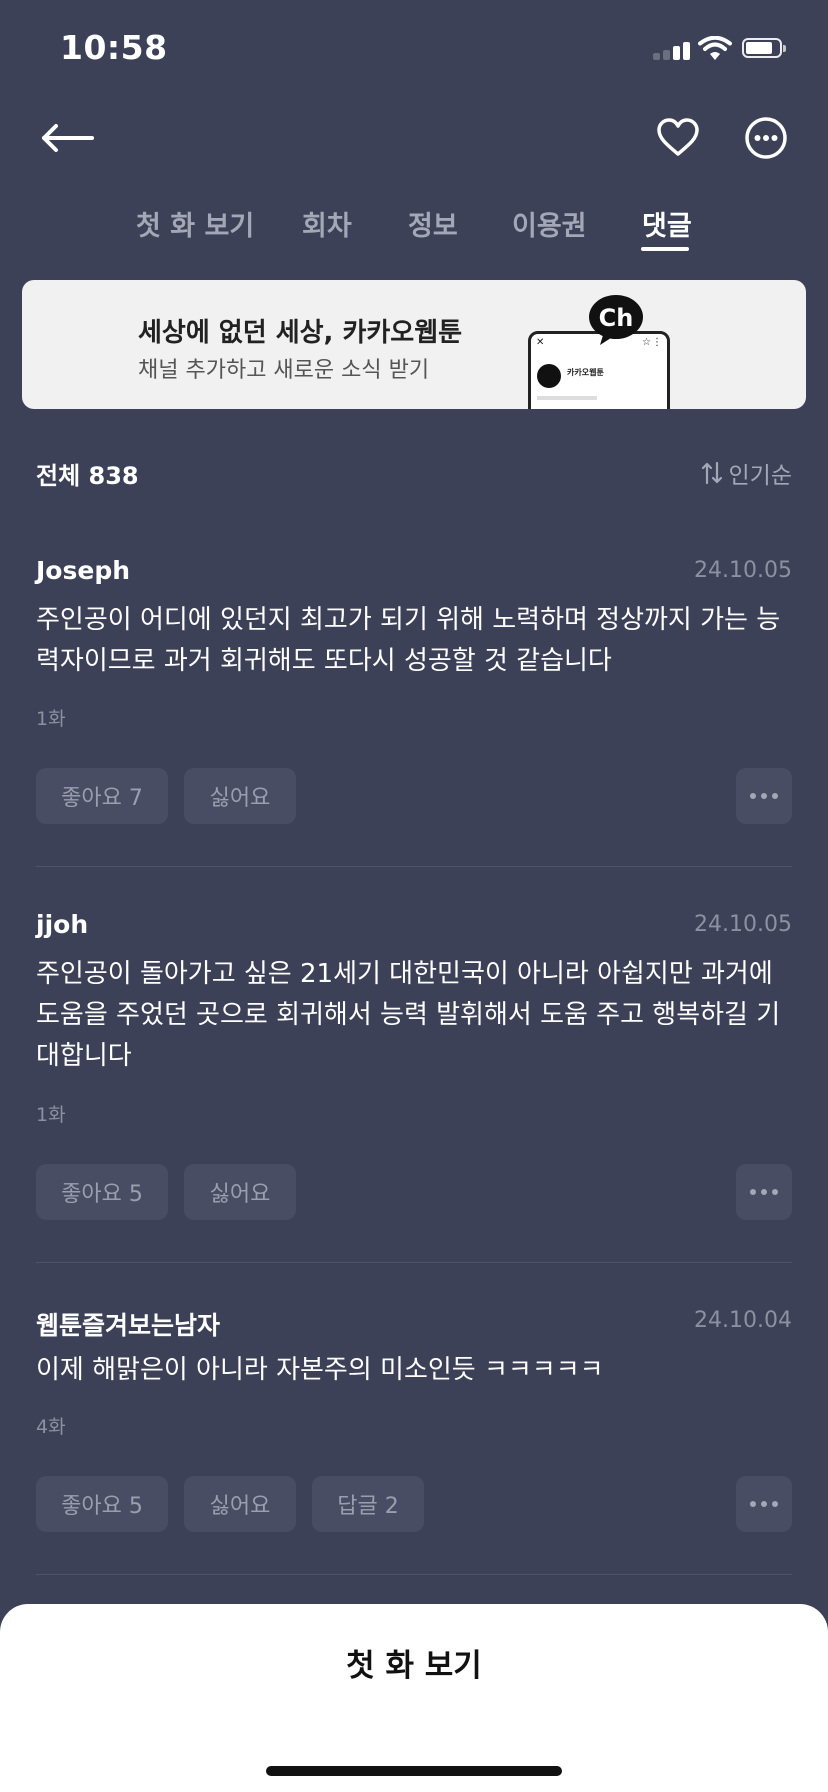  I want to click on comment-author: 웹툰즐겨보는남자, so click(128, 1324).